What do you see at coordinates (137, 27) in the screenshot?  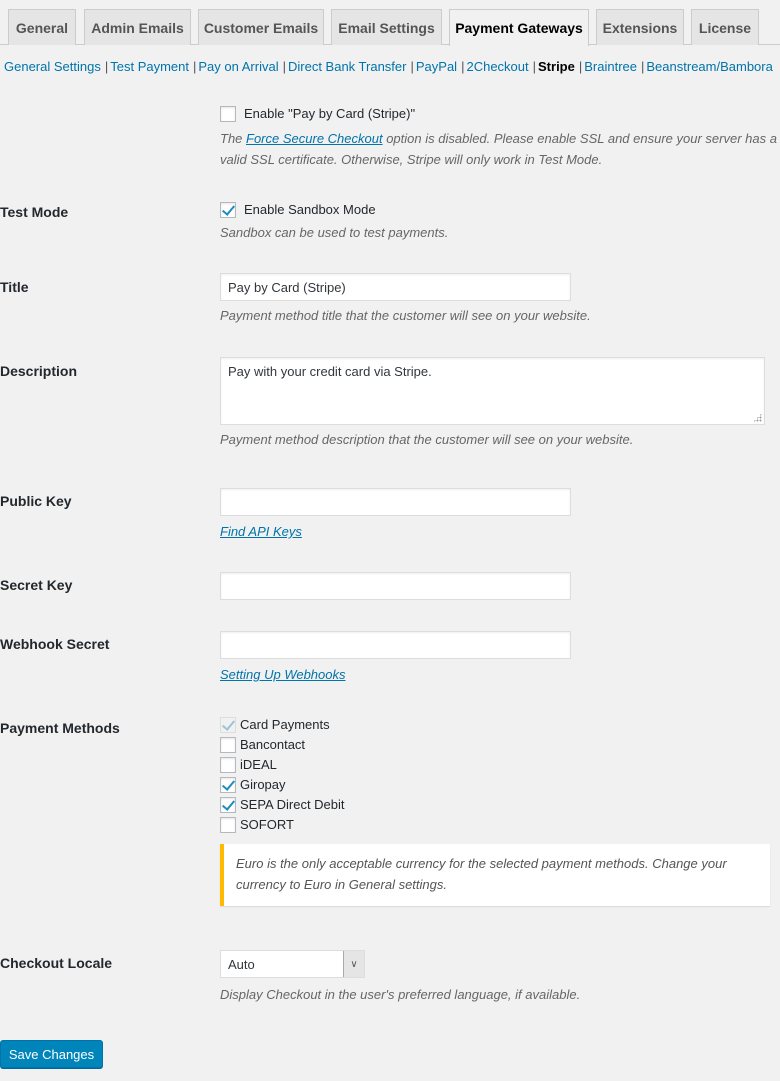 I see `tab-admin-emails: Admin Emails` at bounding box center [137, 27].